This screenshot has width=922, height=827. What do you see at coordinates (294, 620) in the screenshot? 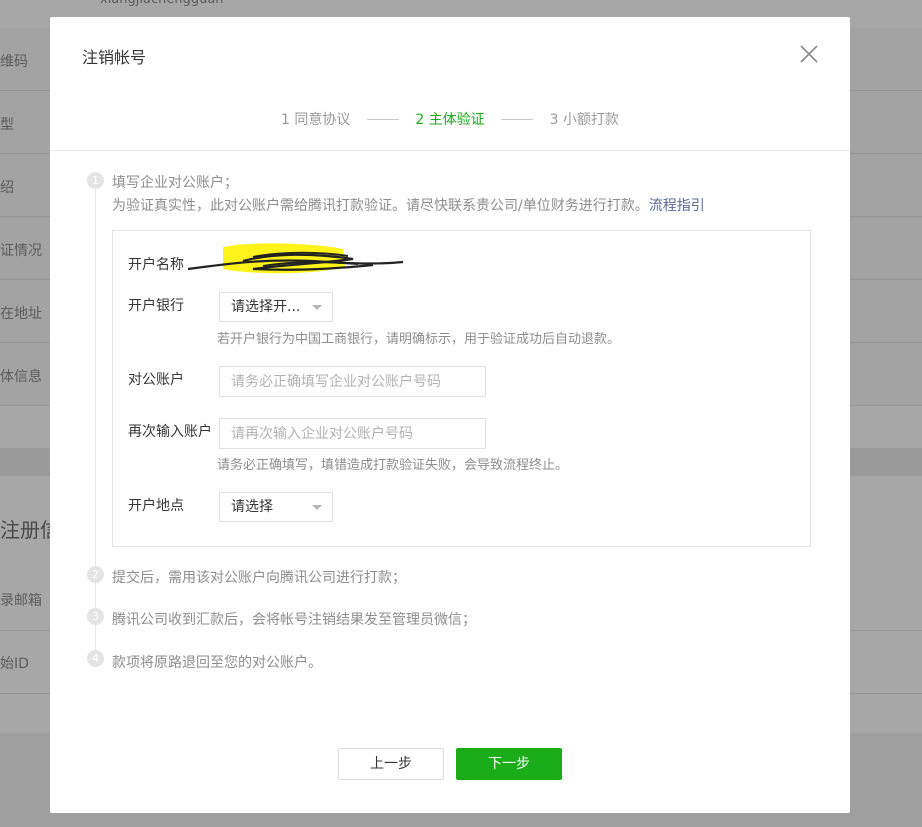
I see `process-step-text: 腾讯公司收到汇款后，会将帐号注销结果发至管理员微信；` at bounding box center [294, 620].